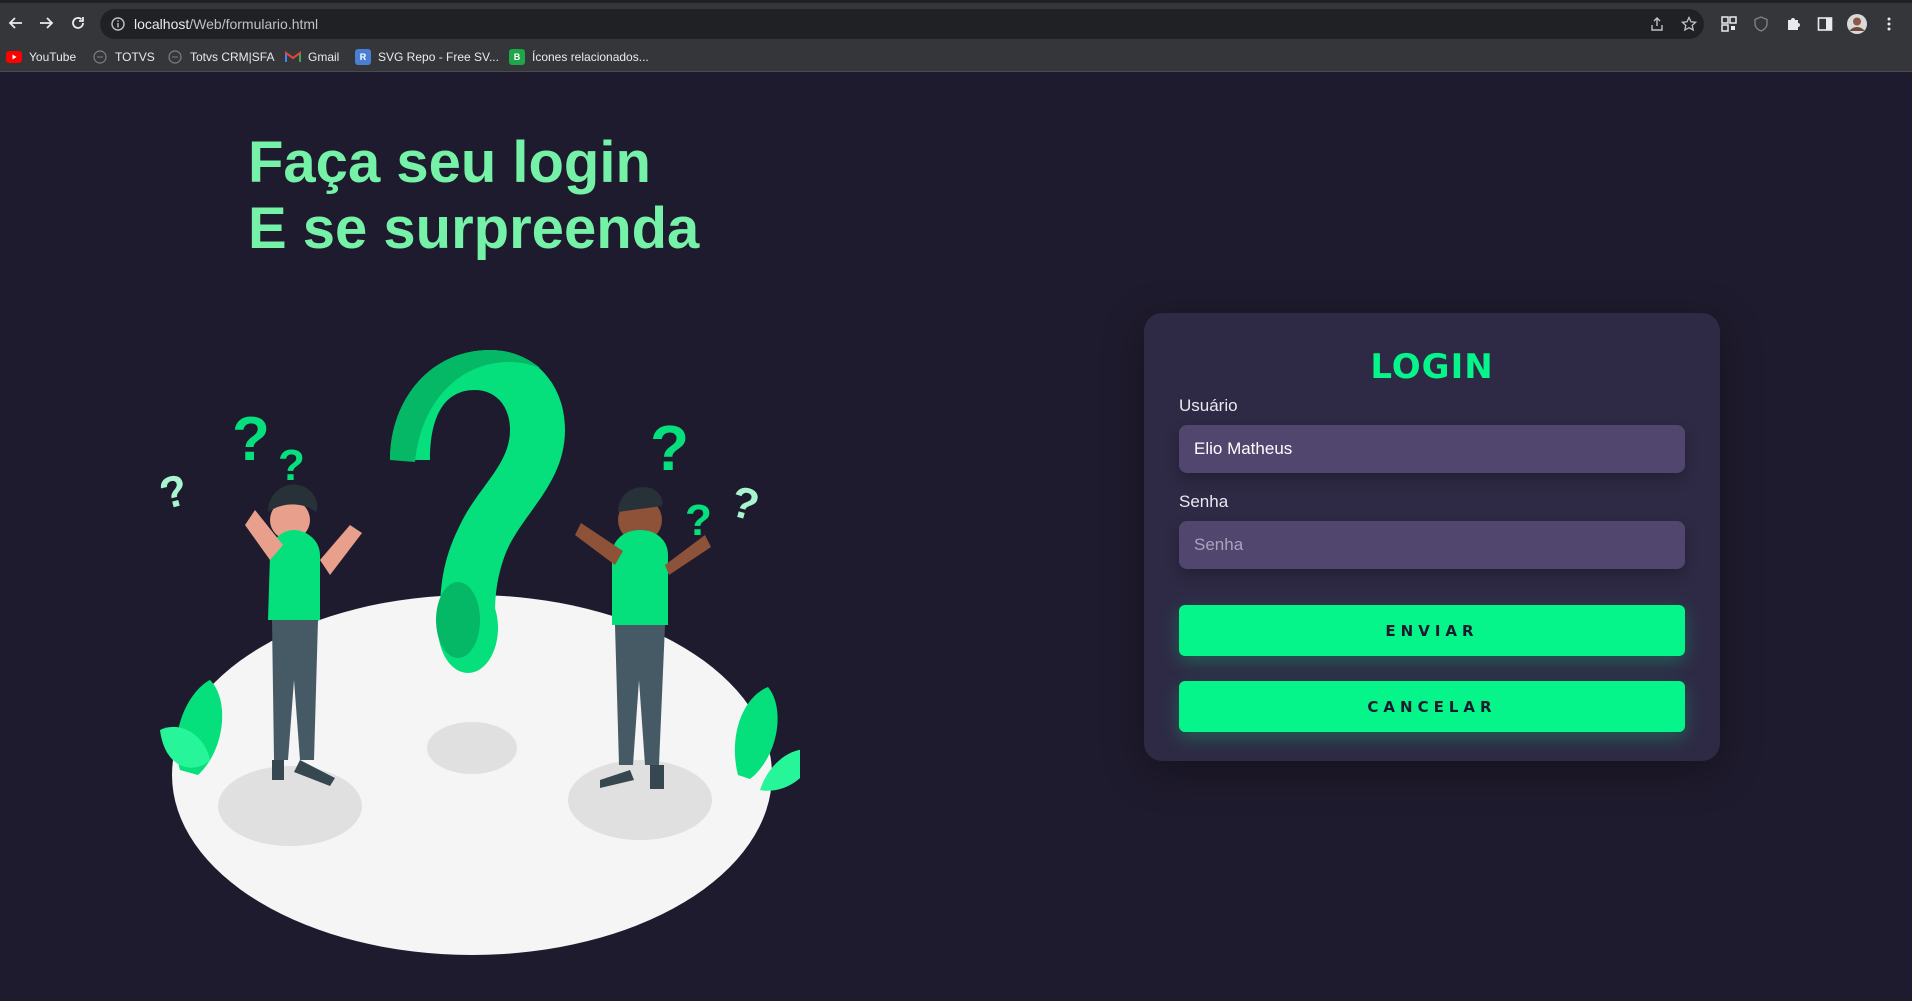  Describe the element at coordinates (135, 57) in the screenshot. I see `bookmark-label: TOTVS` at that location.